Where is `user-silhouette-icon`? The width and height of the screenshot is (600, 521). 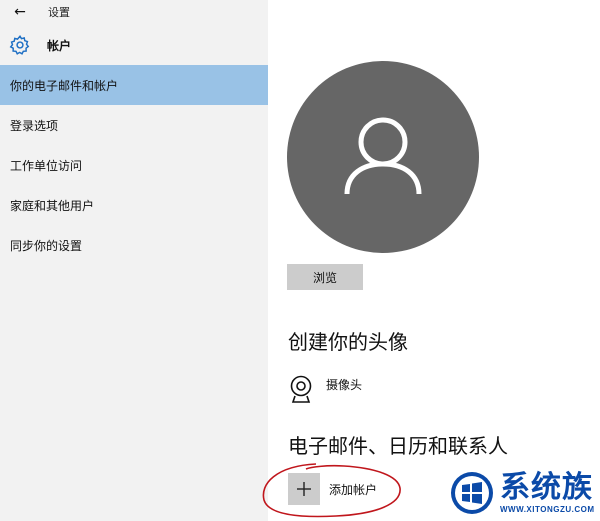
user-silhouette-icon is located at coordinates (383, 156).